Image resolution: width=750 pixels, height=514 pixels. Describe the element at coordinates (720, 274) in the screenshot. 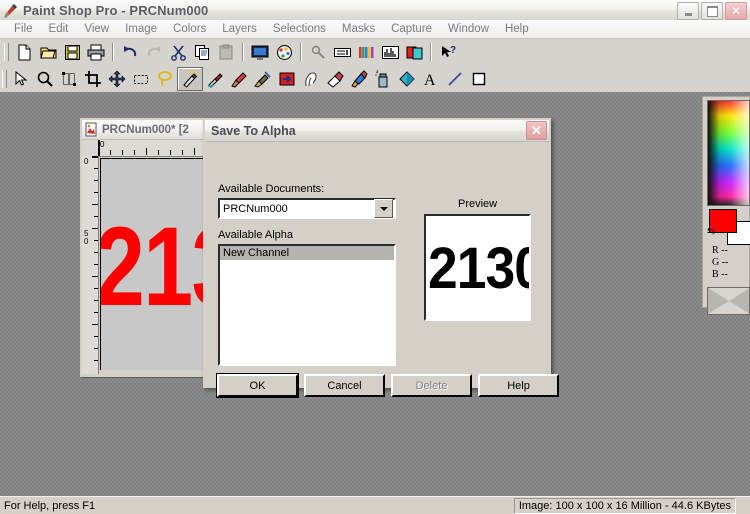

I see `rgb-b-value: B --` at that location.